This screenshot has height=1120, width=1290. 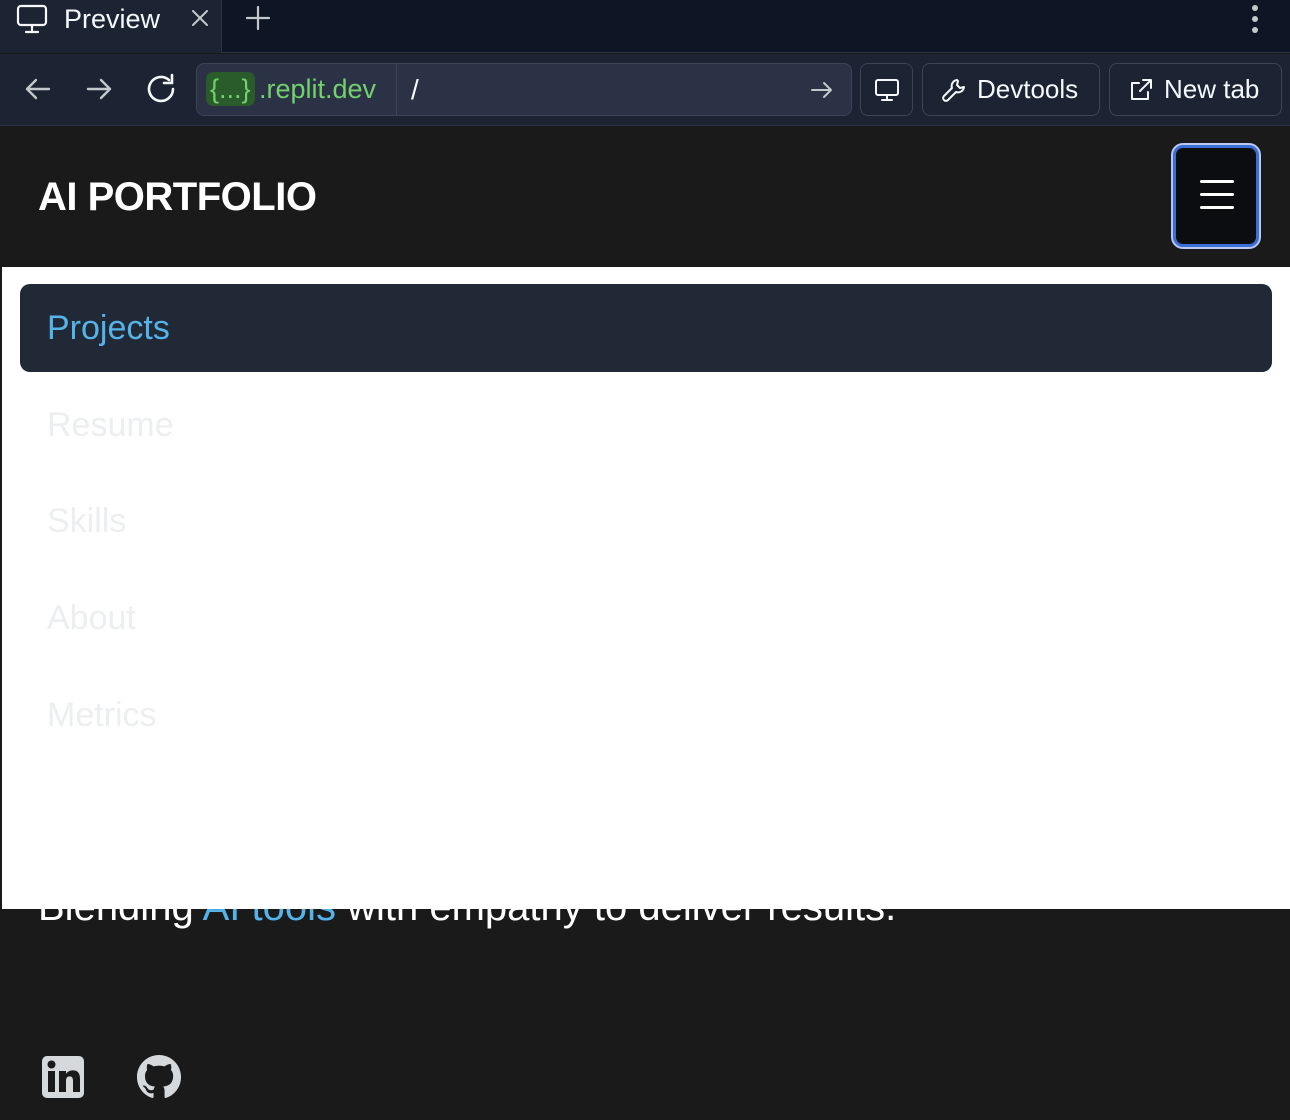 I want to click on new-tab-label: New tab, so click(x=1212, y=89).